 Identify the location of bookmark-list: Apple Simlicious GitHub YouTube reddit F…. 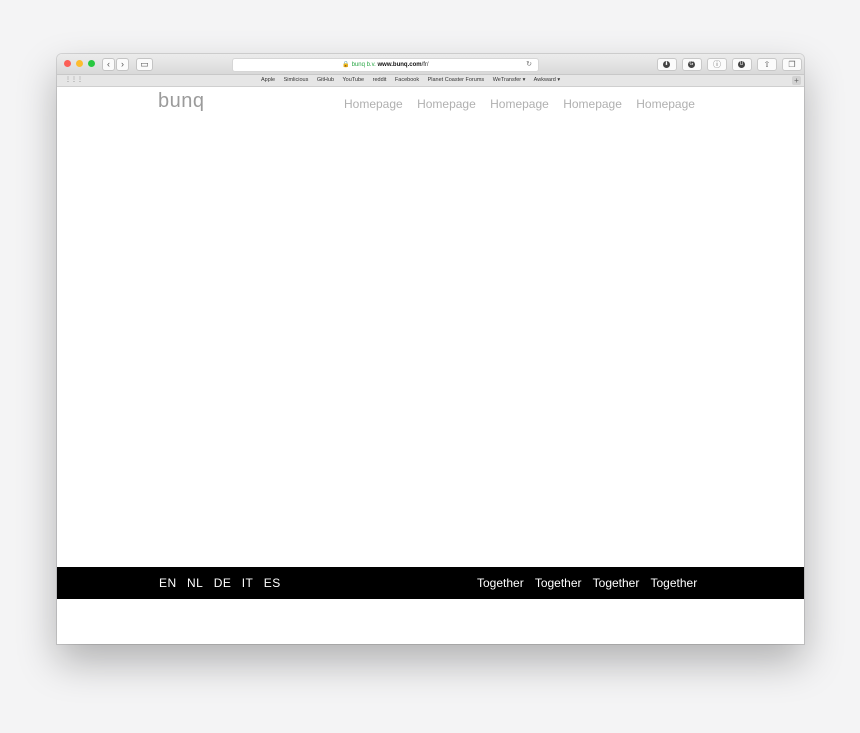
(414, 80).